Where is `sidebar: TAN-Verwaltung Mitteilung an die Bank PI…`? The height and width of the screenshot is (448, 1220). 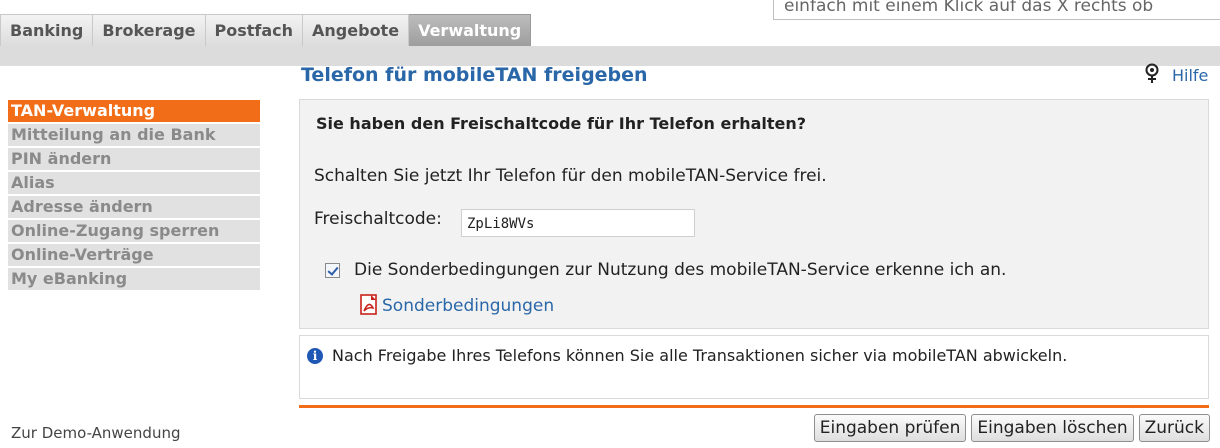
sidebar: TAN-Verwaltung Mitteilung an die Bank PI… is located at coordinates (134, 196).